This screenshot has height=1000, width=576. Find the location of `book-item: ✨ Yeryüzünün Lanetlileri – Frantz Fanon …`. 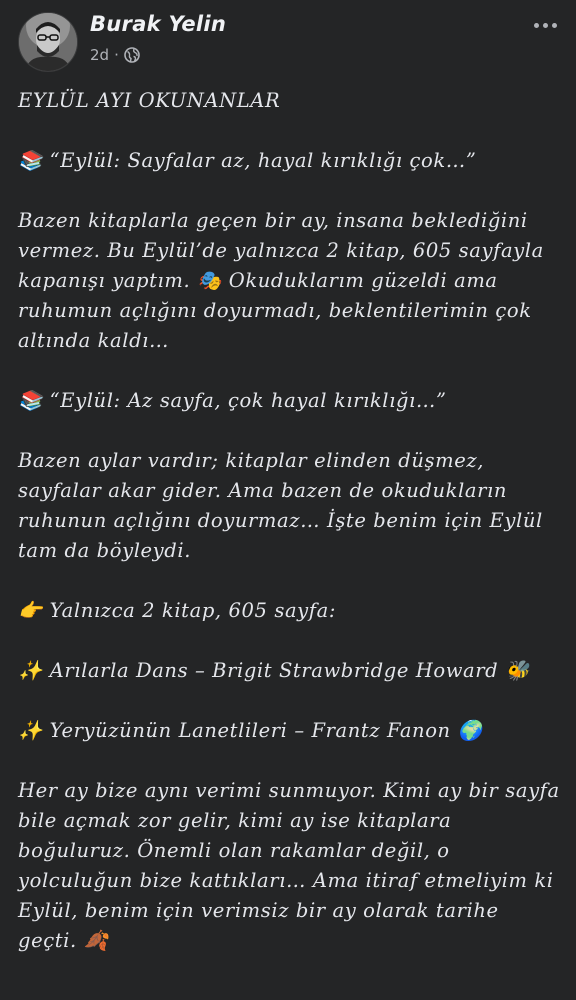

book-item: ✨ Yeryüzünün Lanetlileri – Frantz Fanon … is located at coordinates (250, 730).